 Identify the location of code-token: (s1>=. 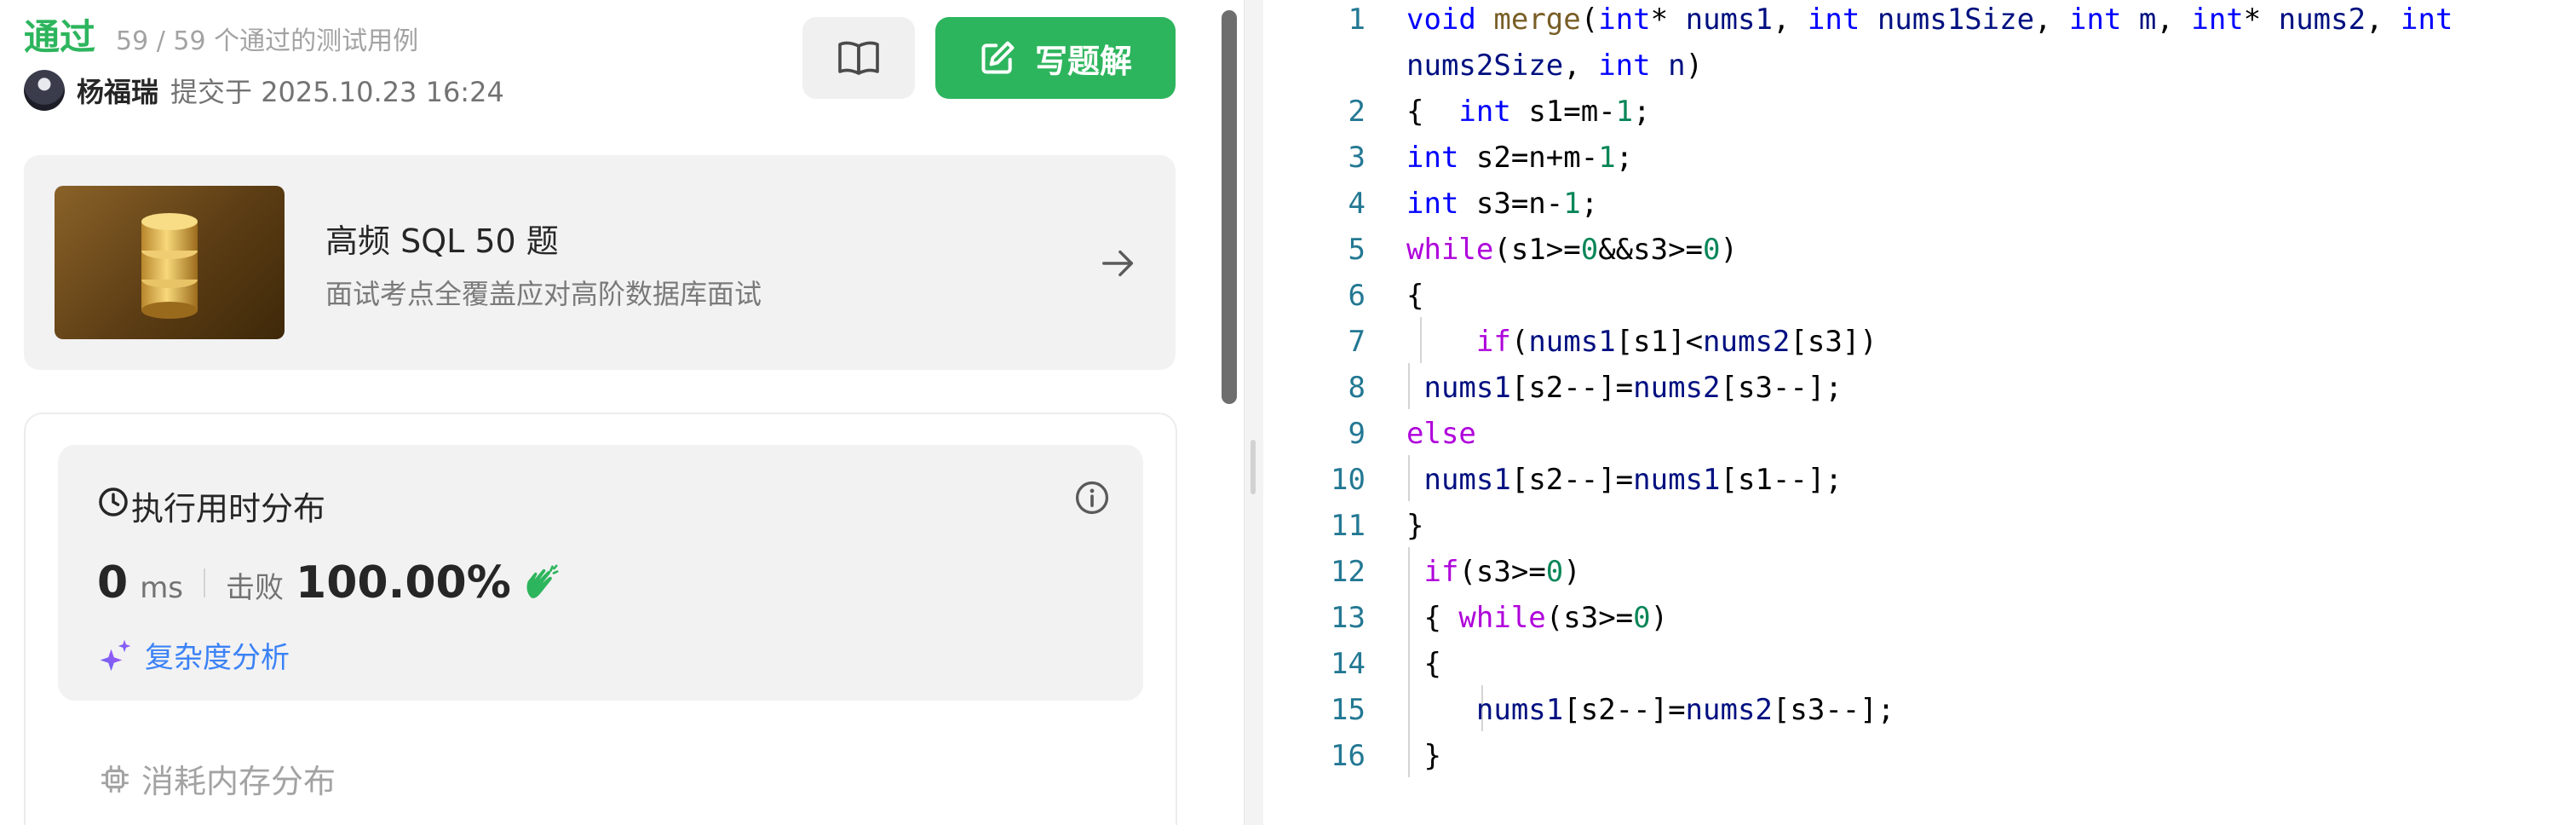
(1537, 250).